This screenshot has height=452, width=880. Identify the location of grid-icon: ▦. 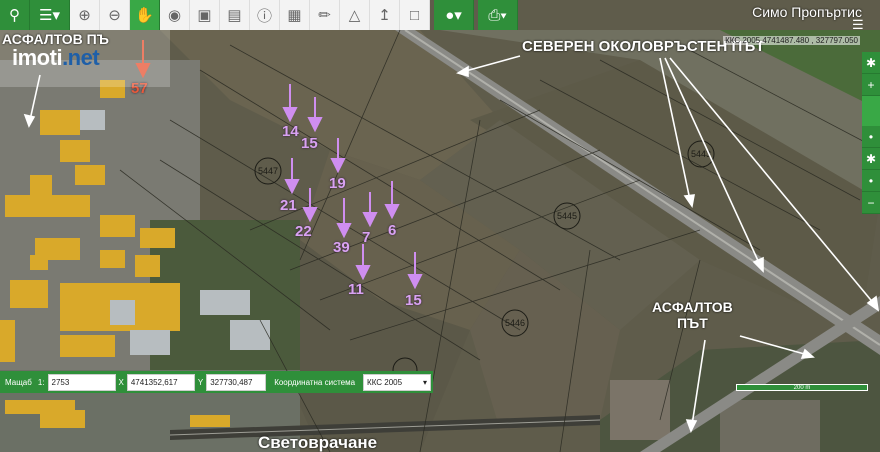
(295, 15).